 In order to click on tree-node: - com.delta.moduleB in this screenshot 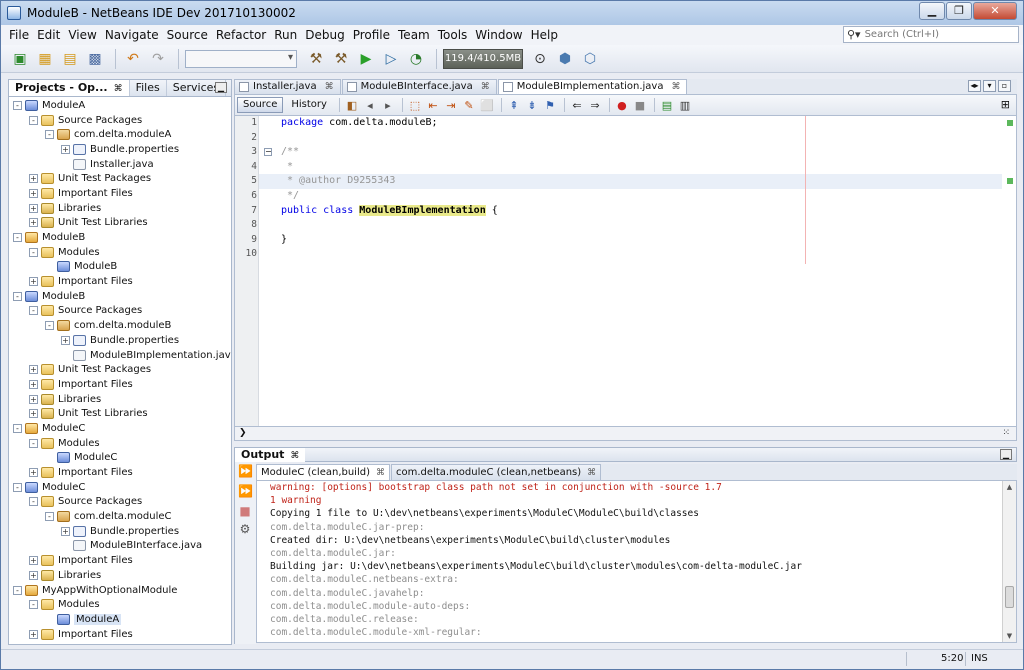, I will do `click(120, 325)`.